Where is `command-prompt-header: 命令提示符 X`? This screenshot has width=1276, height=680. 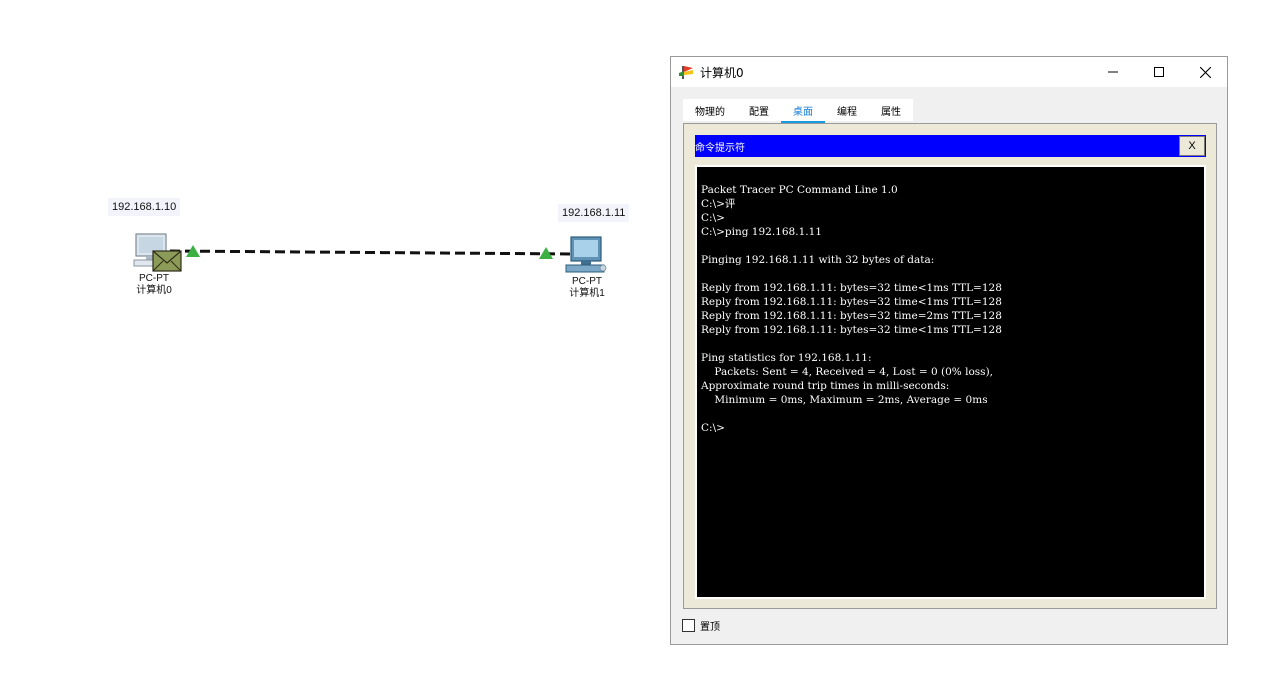 command-prompt-header: 命令提示符 X is located at coordinates (950, 146).